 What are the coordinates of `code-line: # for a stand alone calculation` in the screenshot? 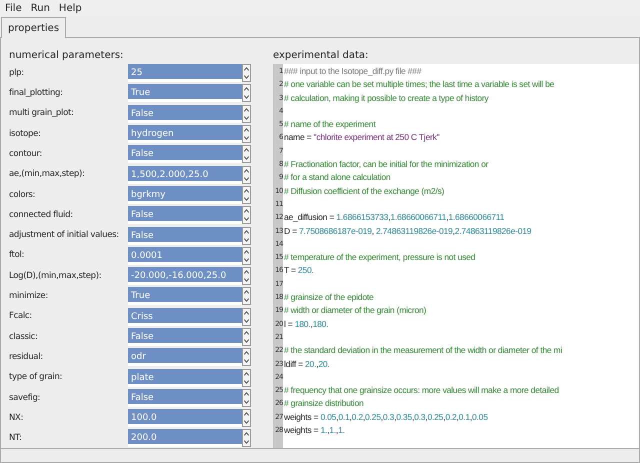 It's located at (336, 177).